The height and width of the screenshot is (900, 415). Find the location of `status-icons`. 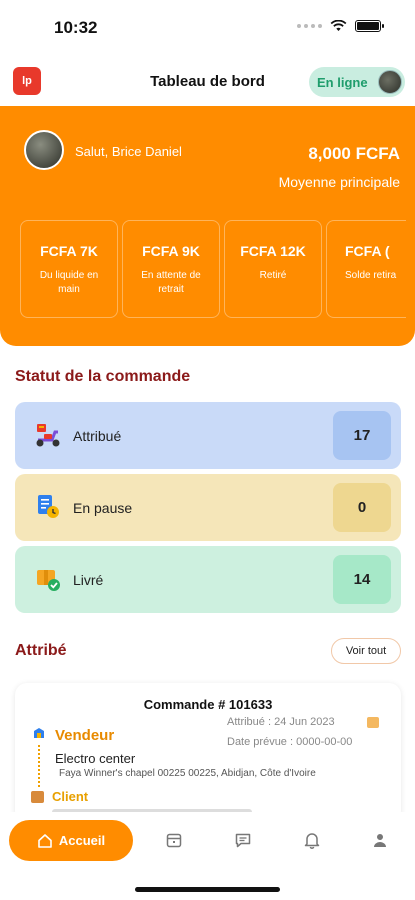

status-icons is located at coordinates (340, 26).